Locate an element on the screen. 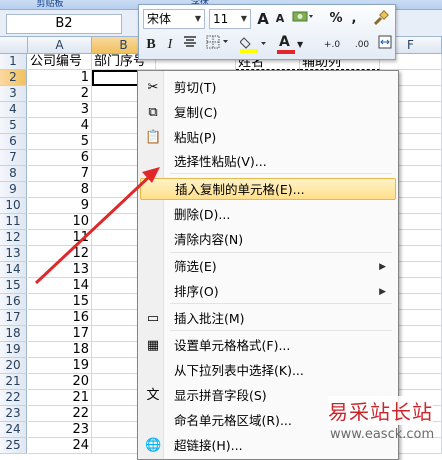 This screenshot has width=442, height=460. annotation-arrow is located at coordinates (97, 226).